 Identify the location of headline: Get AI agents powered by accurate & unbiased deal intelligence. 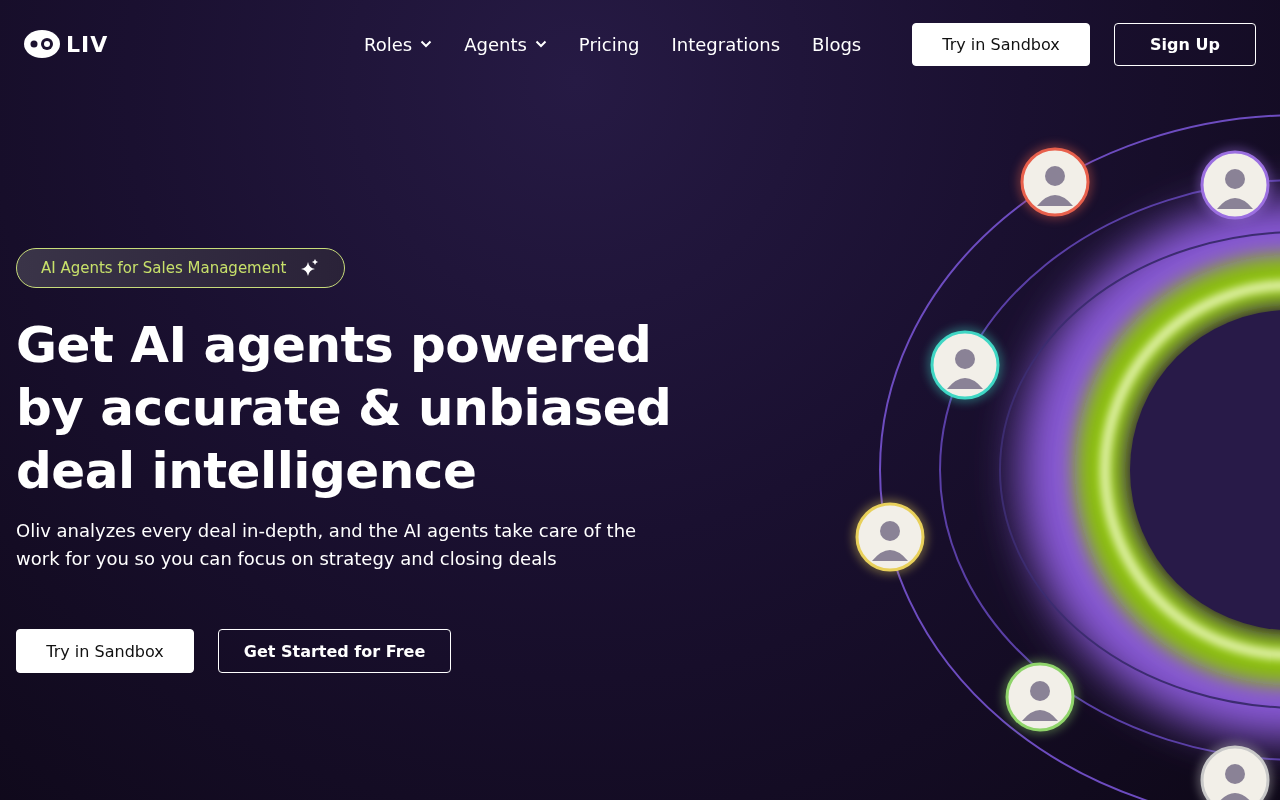
(344, 408).